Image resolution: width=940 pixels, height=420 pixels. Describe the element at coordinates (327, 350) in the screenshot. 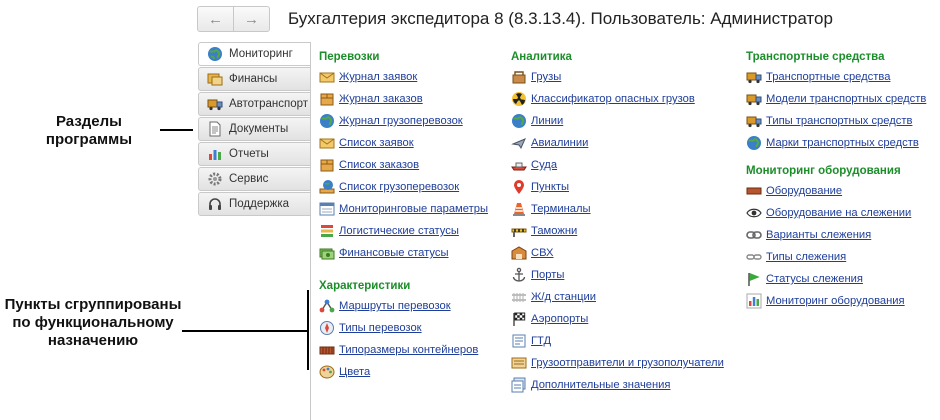

I see `container-icon` at that location.